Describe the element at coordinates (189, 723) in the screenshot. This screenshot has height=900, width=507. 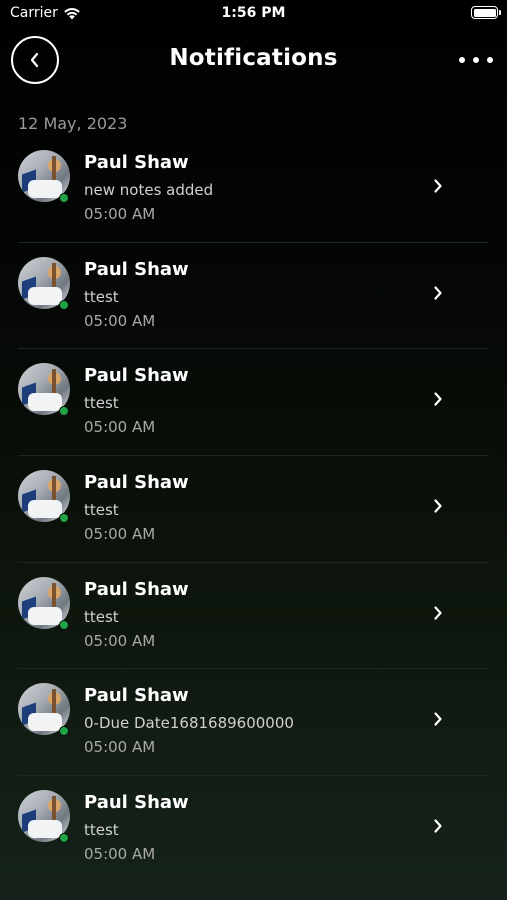
I see `notification-message: 0-Due Date1681689600000` at that location.